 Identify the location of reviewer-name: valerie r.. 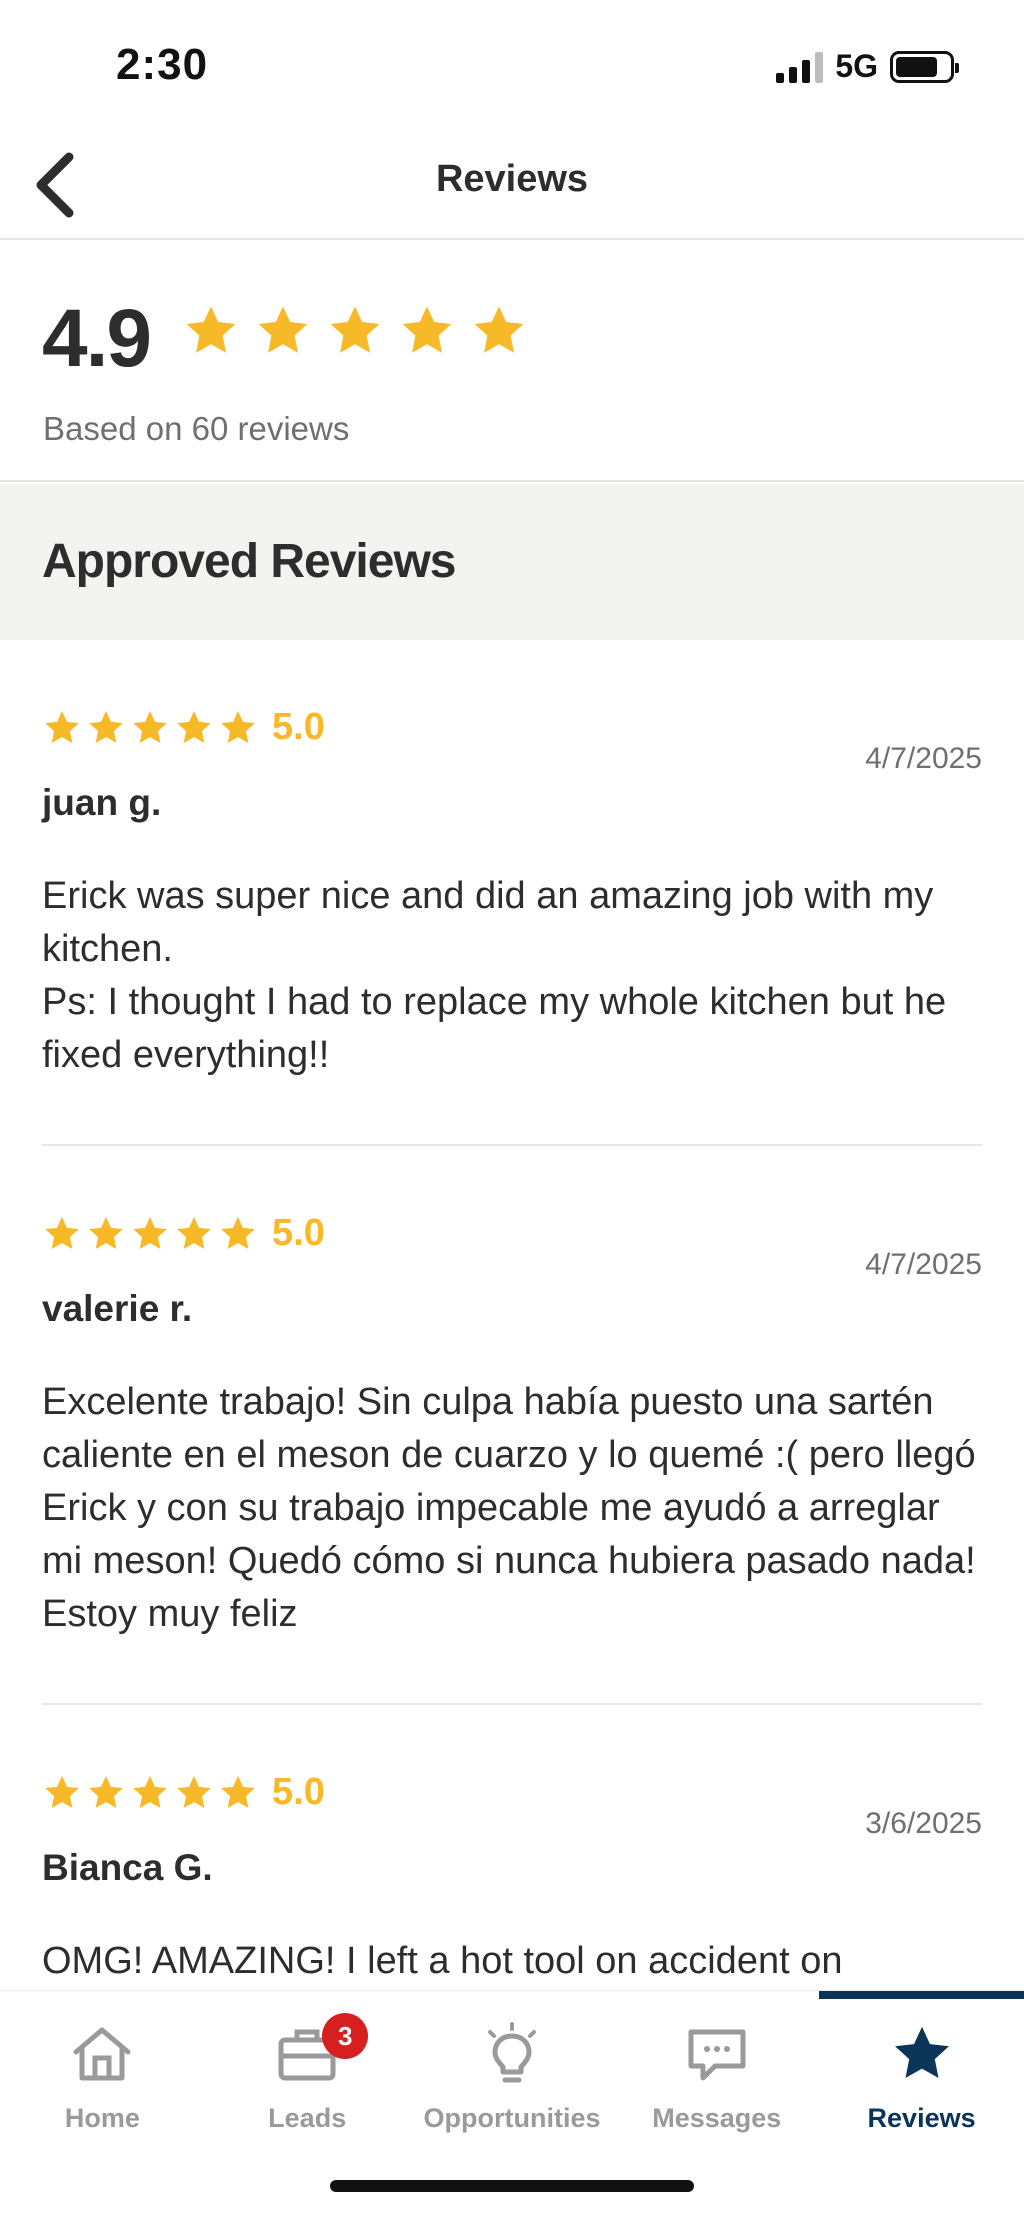
(117, 1308).